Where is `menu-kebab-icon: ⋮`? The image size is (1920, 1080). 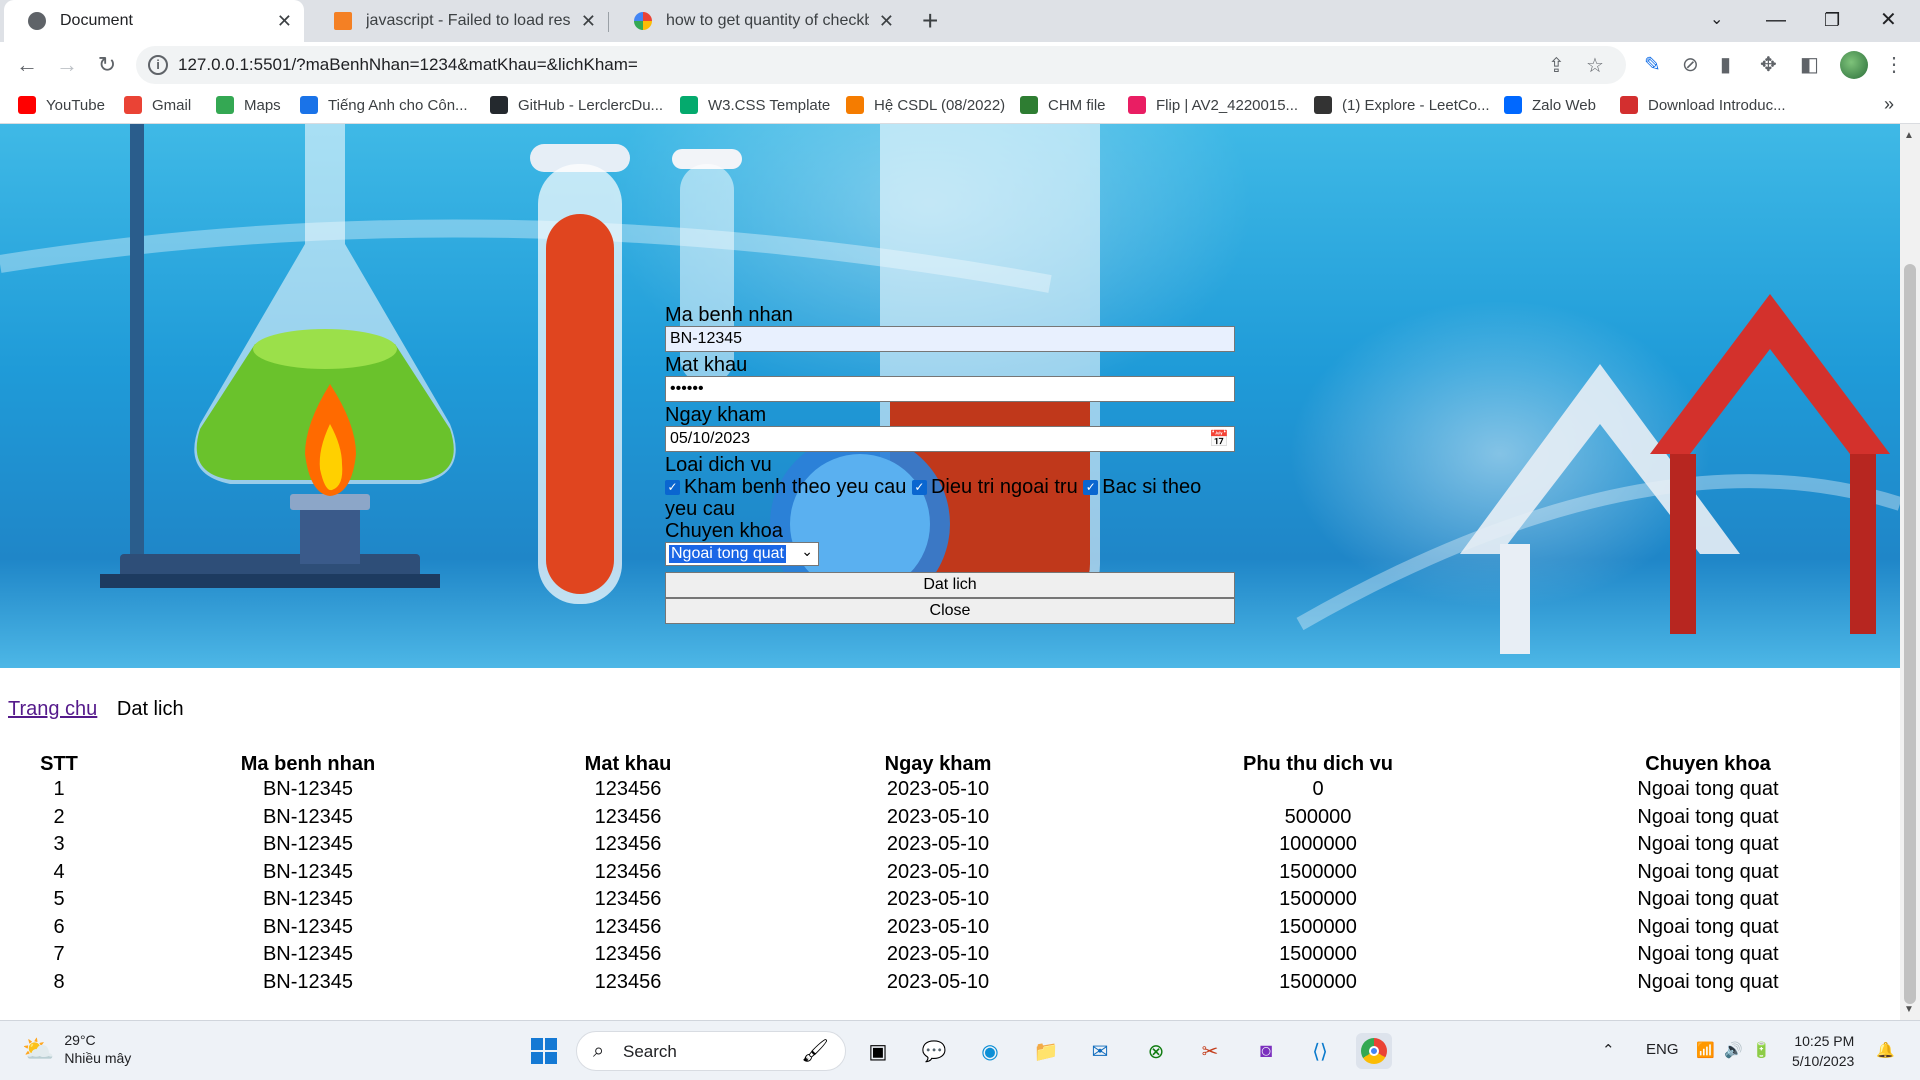
menu-kebab-icon: ⋮ is located at coordinates (1894, 64).